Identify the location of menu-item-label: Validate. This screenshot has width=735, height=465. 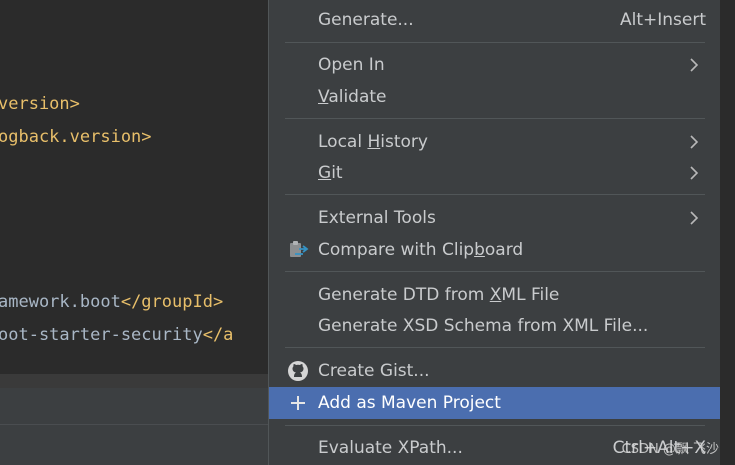
(352, 97).